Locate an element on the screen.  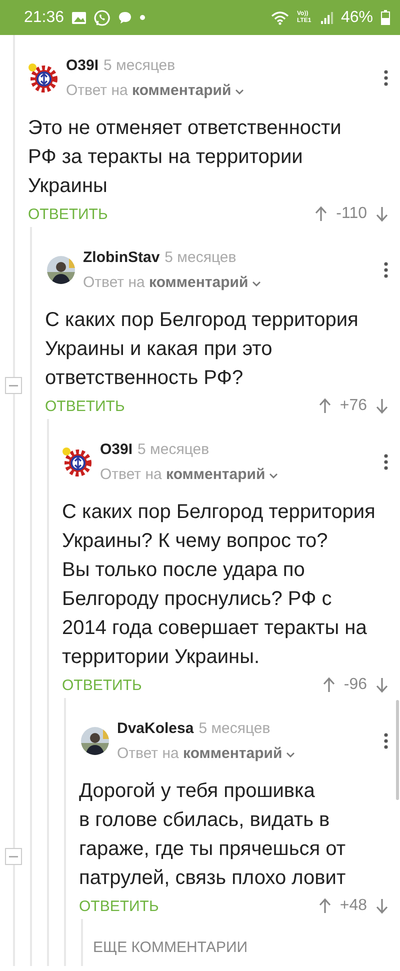
comment-text: С каких пор Белгород территория Украины и какая при это ответственность РФ? is located at coordinates (202, 349).